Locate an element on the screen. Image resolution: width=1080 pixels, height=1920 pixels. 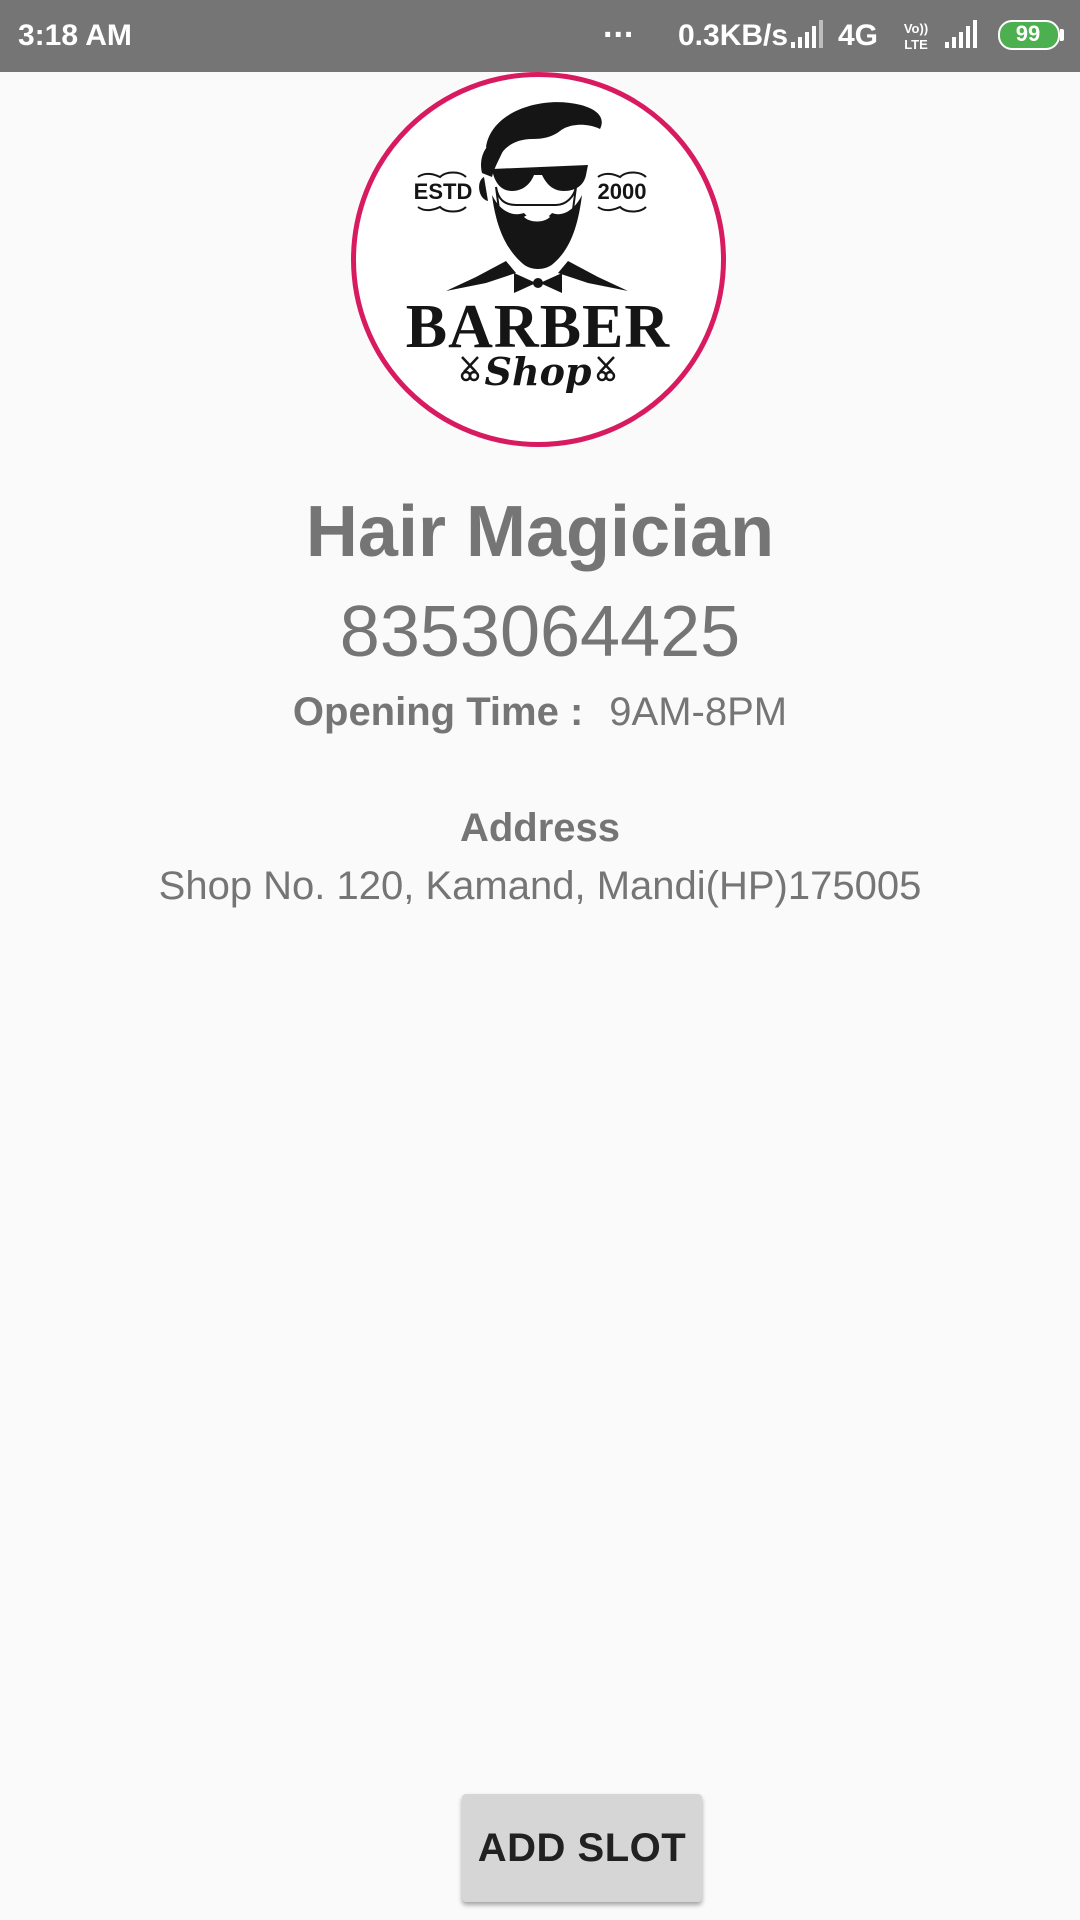
barber-shop-logo-icon: ESTD 2000 BARBER Shop is located at coordinates (537, 248).